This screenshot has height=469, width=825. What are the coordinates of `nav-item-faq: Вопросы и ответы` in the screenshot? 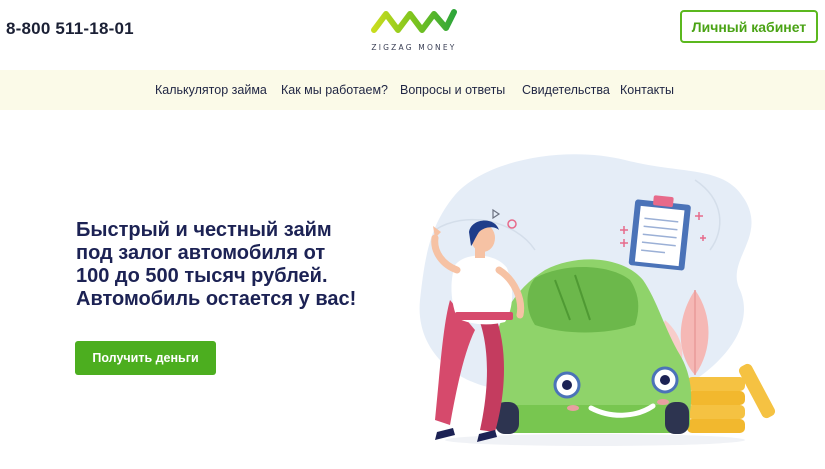 It's located at (452, 90).